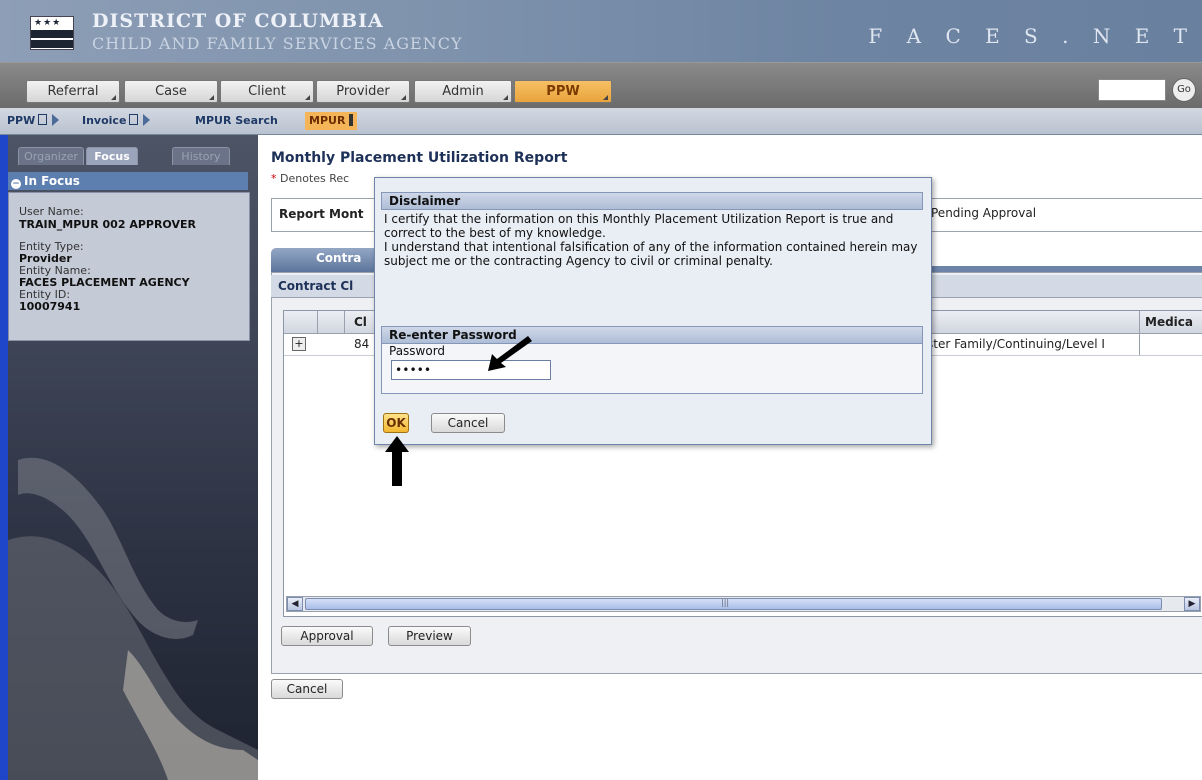 The image size is (1202, 780). I want to click on horizontal-scrollbar: ◀ ||| ▶, so click(743, 604).